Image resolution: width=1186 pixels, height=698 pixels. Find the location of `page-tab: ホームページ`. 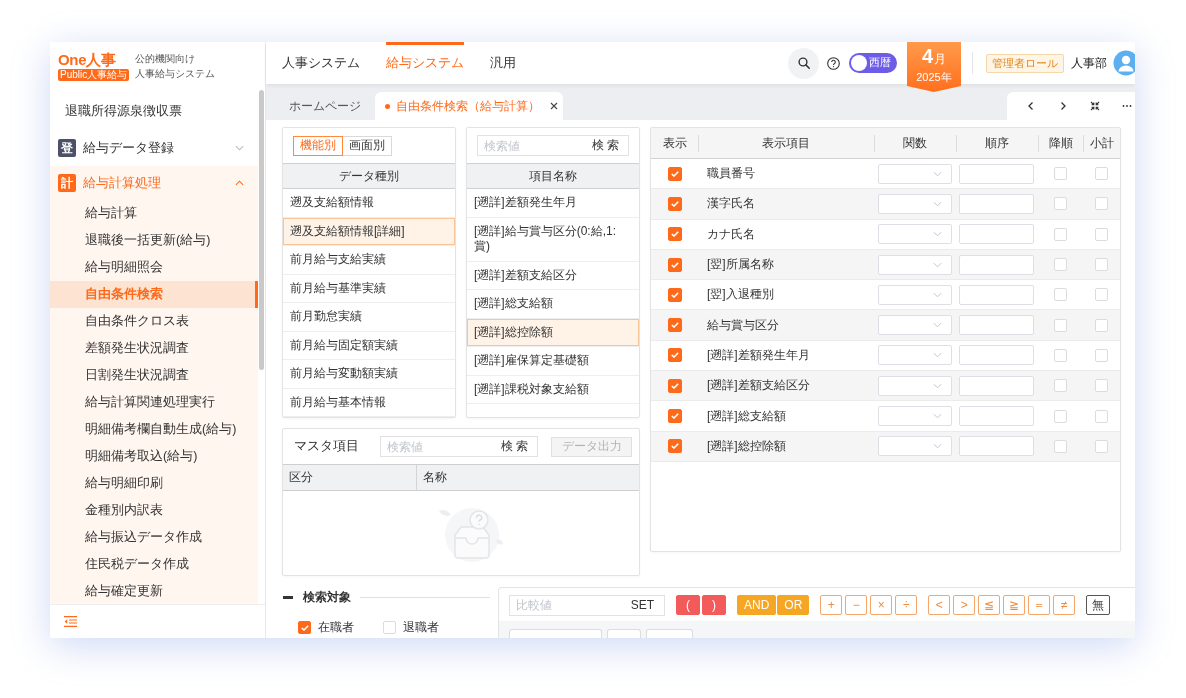

page-tab: ホームページ is located at coordinates (325, 106).